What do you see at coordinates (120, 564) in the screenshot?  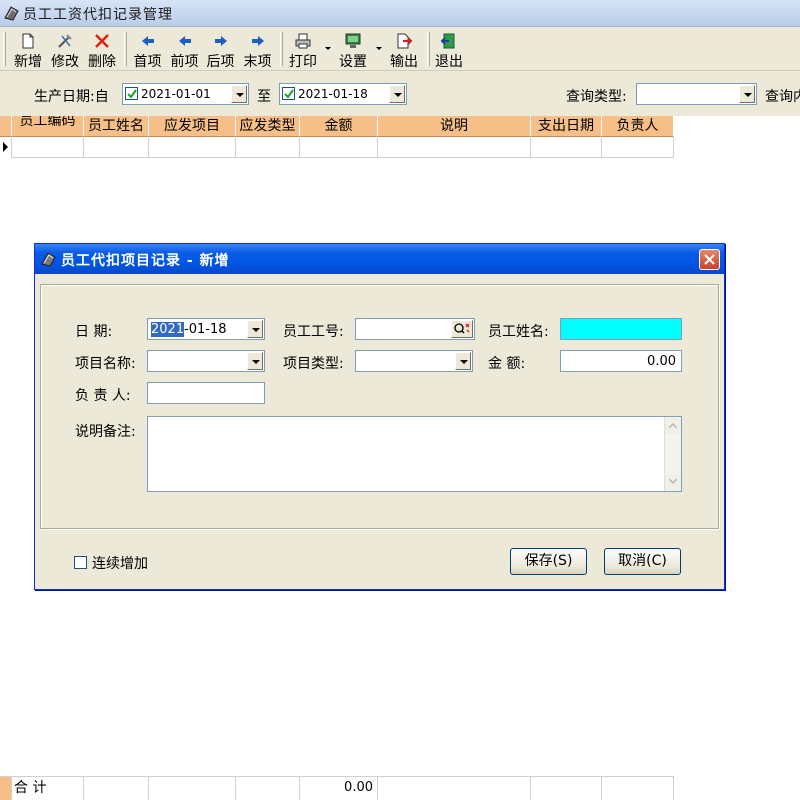 I see `continuous-add-label: 连续增加` at bounding box center [120, 564].